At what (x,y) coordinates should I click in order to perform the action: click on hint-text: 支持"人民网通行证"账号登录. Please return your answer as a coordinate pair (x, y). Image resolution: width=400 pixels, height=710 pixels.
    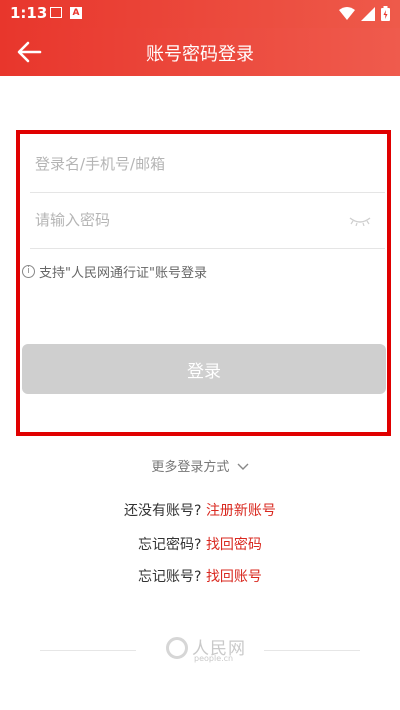
    Looking at the image, I should click on (123, 273).